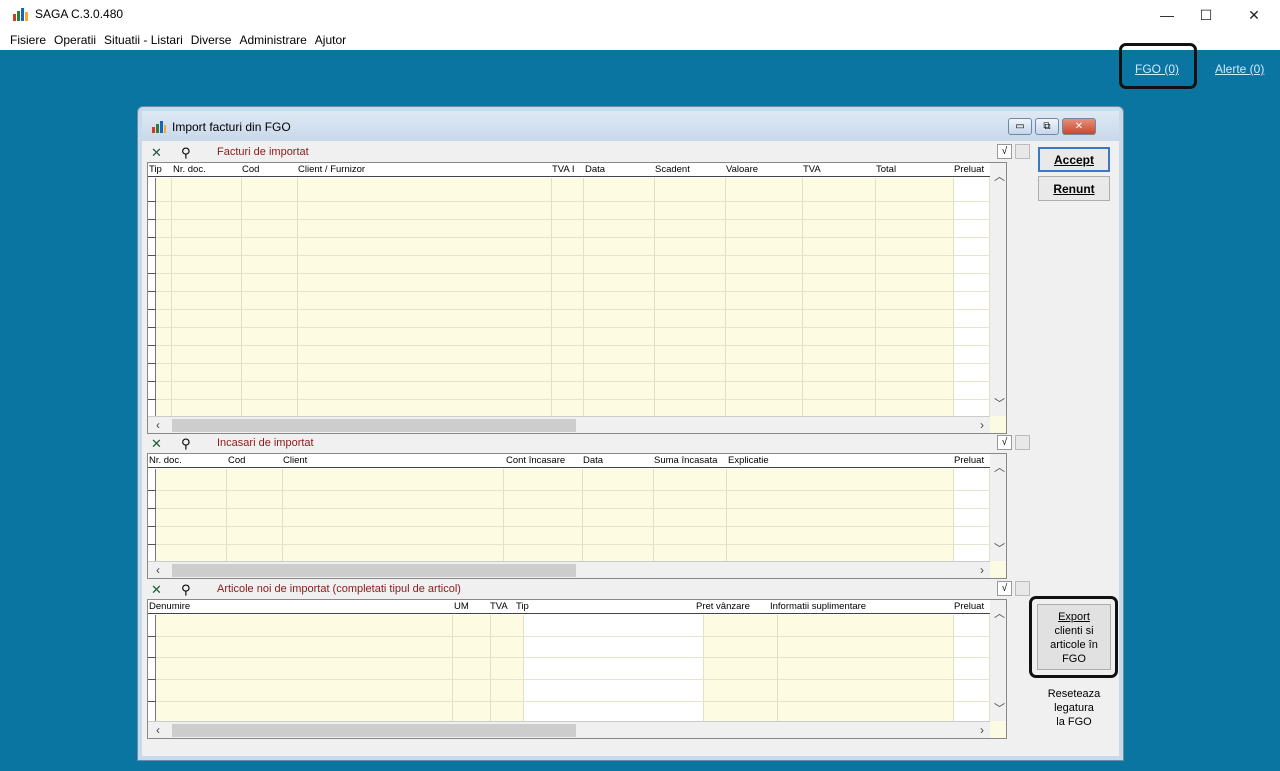  Describe the element at coordinates (169, 606) in the screenshot. I see `col-header-denumire: Denumire` at that location.